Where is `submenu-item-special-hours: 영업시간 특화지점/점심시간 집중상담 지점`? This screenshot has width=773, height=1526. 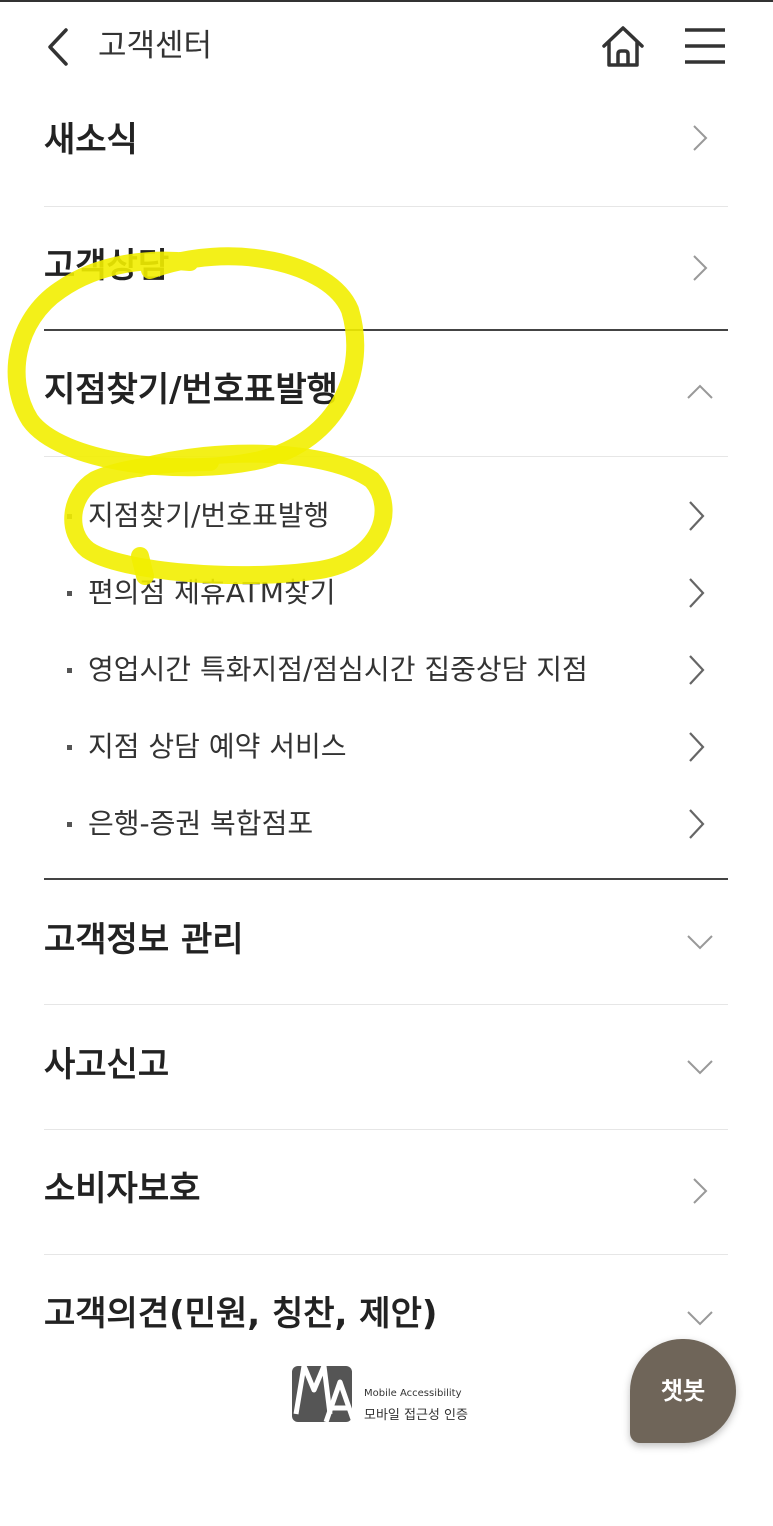
submenu-item-special-hours: 영업시간 특화지점/점심시간 집중상담 지점 is located at coordinates (386, 670).